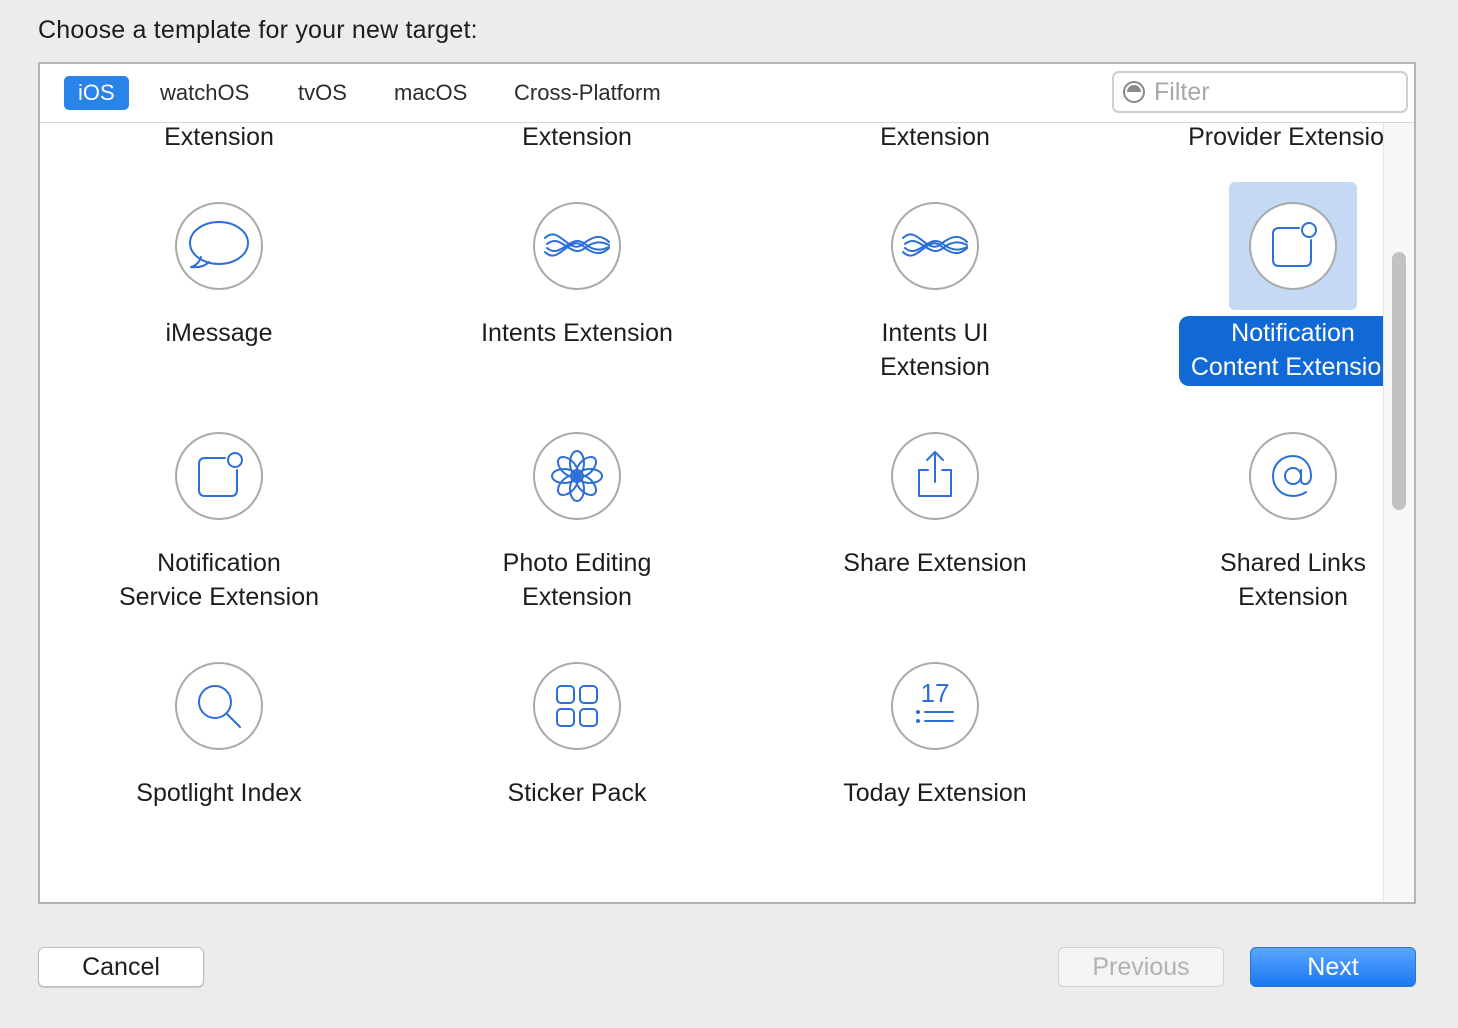  Describe the element at coordinates (1293, 580) in the screenshot. I see `template-label: Shared Links Extension` at that location.